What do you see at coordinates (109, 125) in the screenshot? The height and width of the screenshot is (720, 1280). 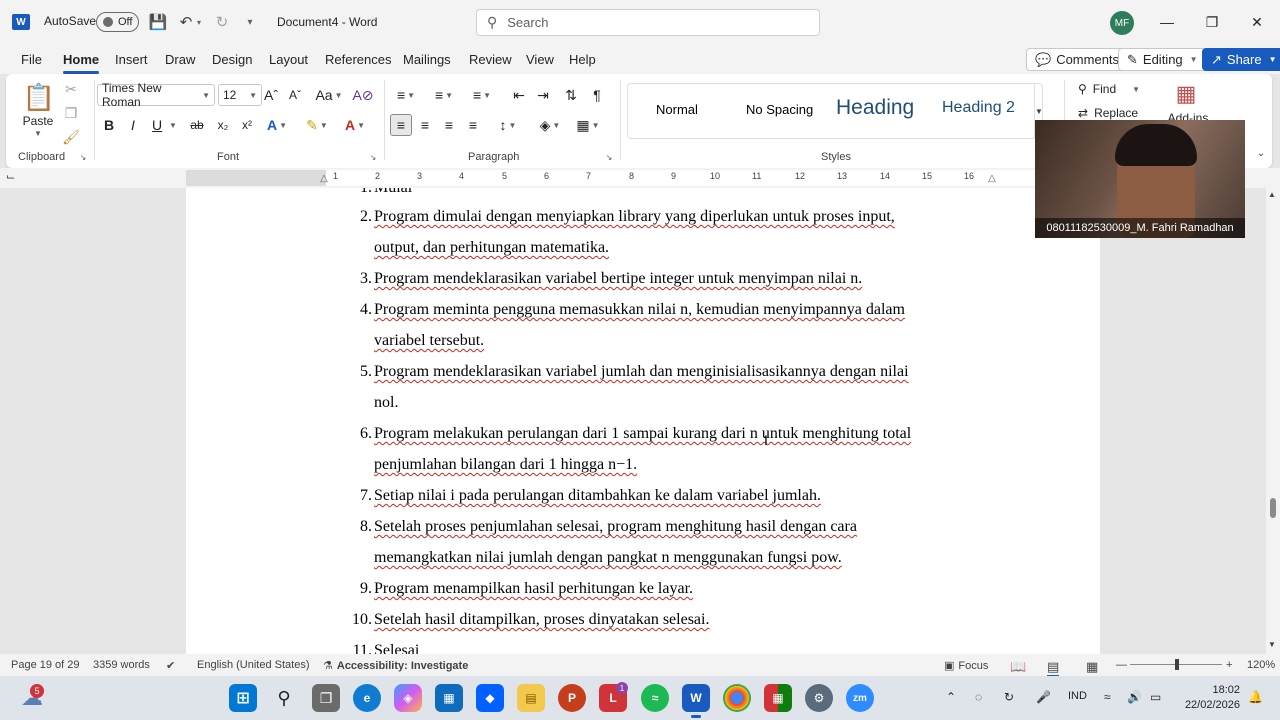 I see `bold-icon: B` at bounding box center [109, 125].